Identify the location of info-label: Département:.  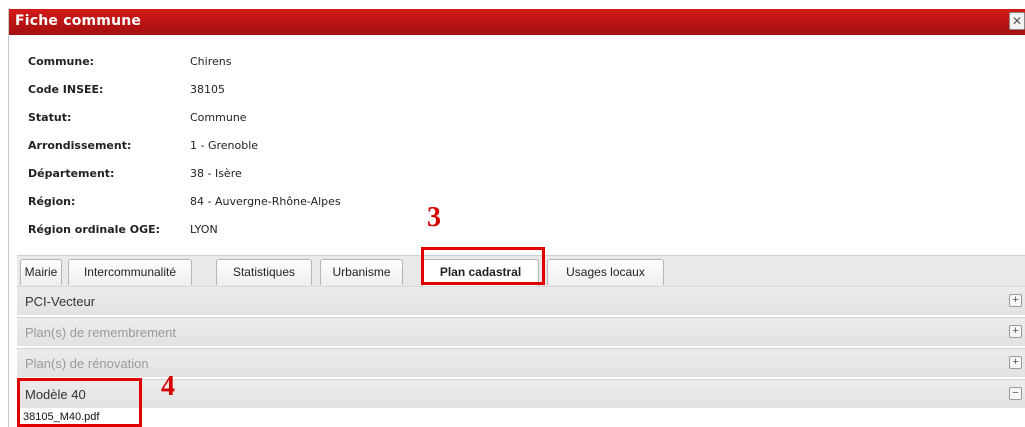
(71, 173).